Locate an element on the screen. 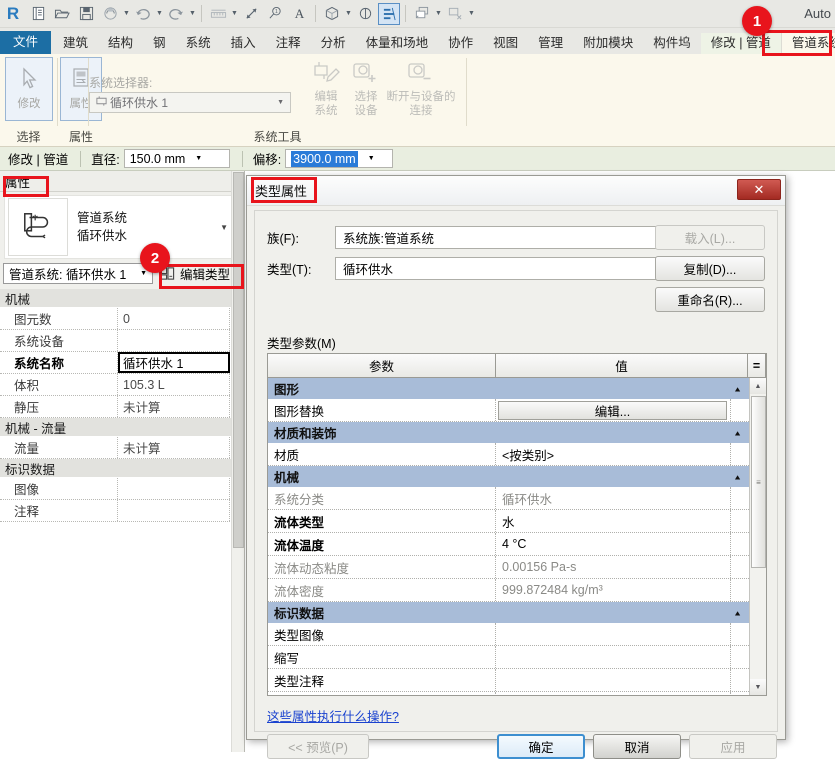 The height and width of the screenshot is (764, 835). family-combo: 系统族:管道系统 ▼ is located at coordinates (511, 237).